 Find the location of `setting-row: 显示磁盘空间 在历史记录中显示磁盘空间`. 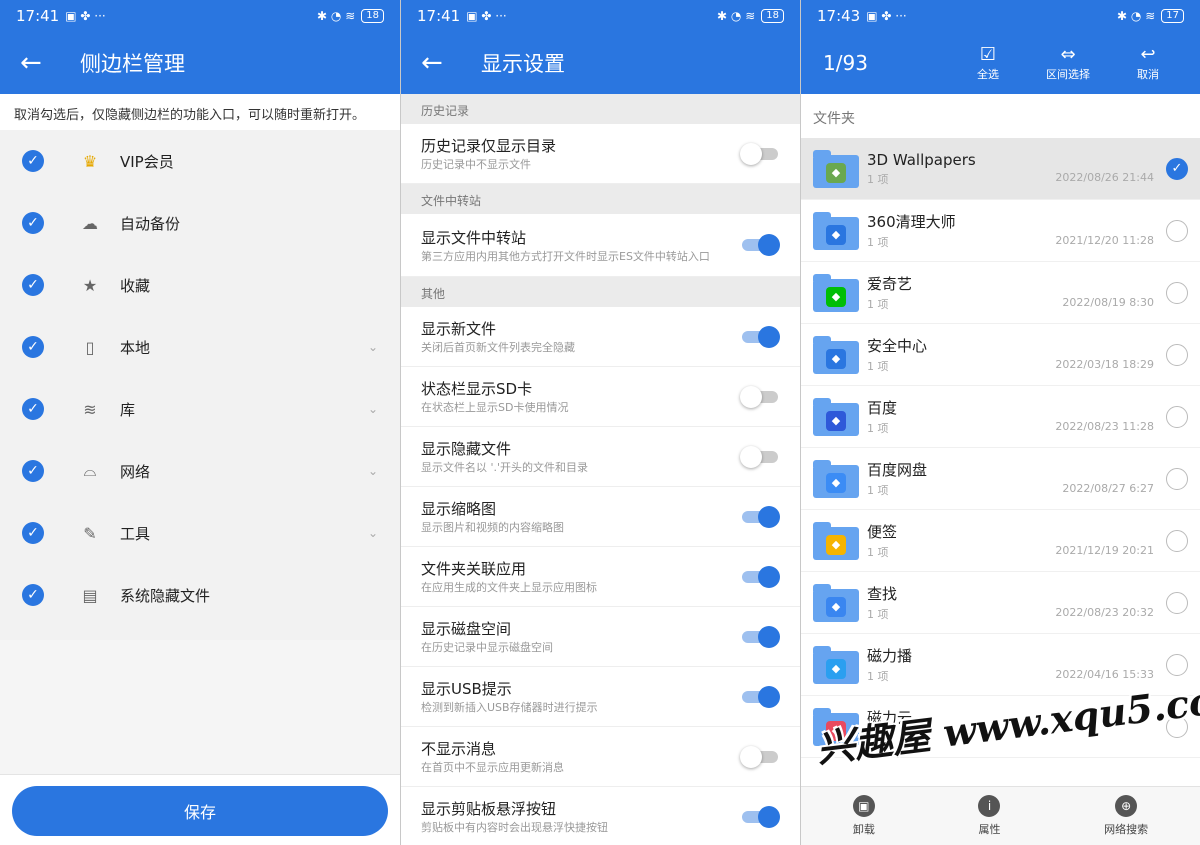

setting-row: 显示磁盘空间 在历史记录中显示磁盘空间 is located at coordinates (600, 637).